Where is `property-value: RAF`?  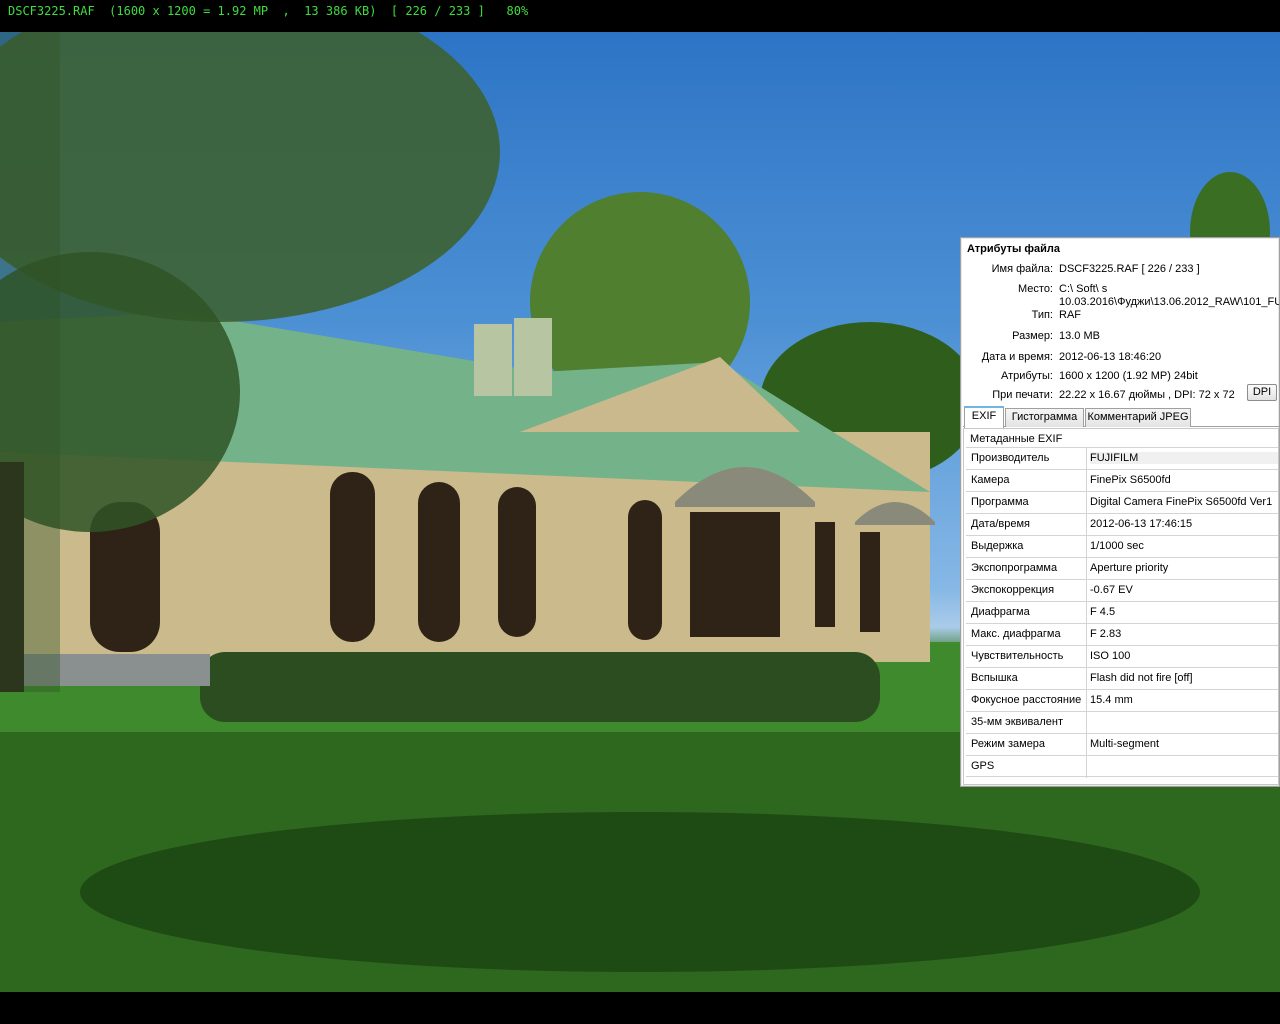 property-value: RAF is located at coordinates (1070, 315).